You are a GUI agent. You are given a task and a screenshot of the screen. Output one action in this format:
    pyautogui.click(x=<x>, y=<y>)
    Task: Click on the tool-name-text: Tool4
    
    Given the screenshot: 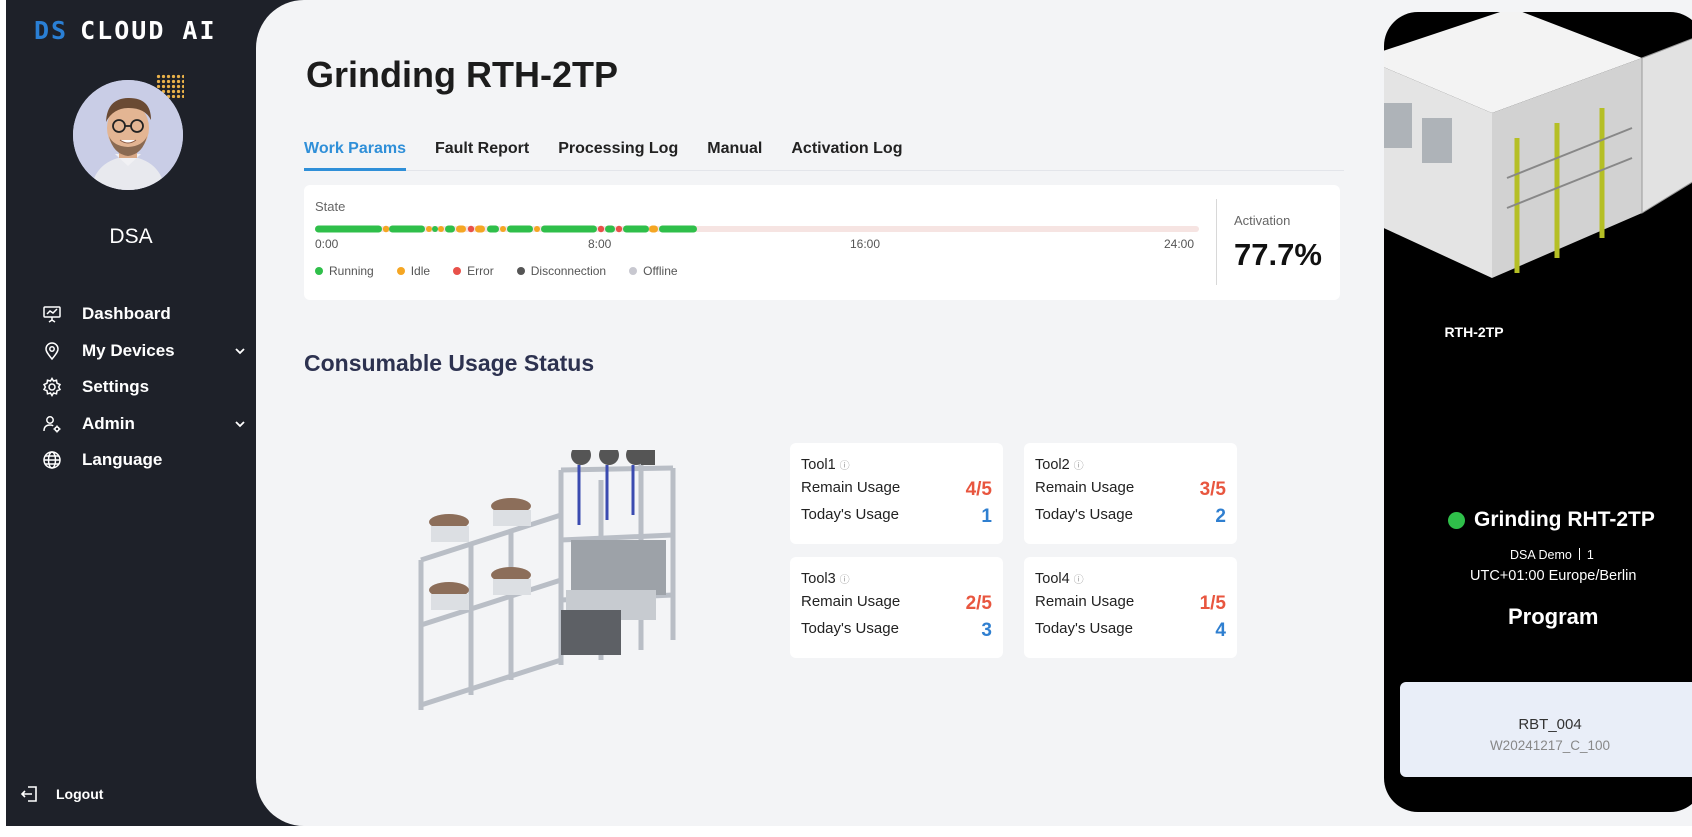 What is the action you would take?
    pyautogui.click(x=1052, y=579)
    